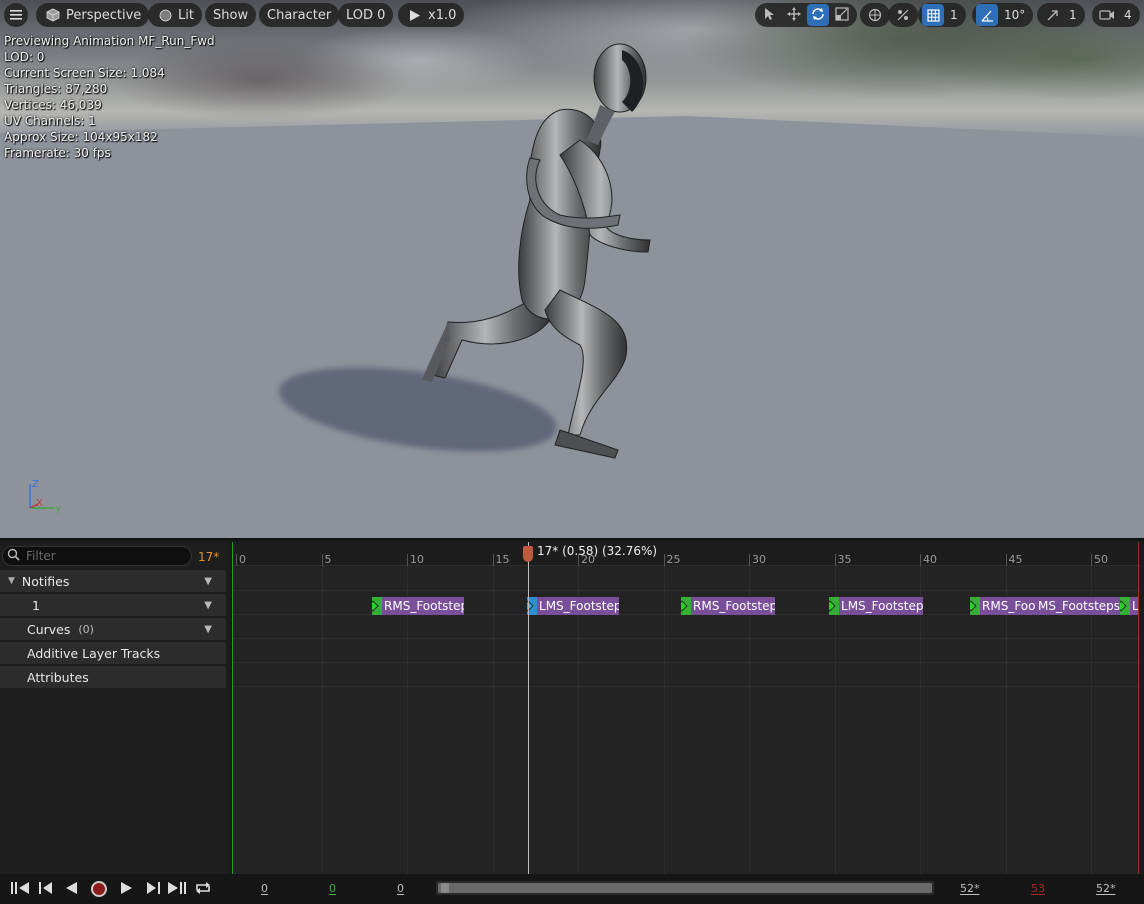 Image resolution: width=1144 pixels, height=904 pixels. I want to click on move-tool, so click(794, 15).